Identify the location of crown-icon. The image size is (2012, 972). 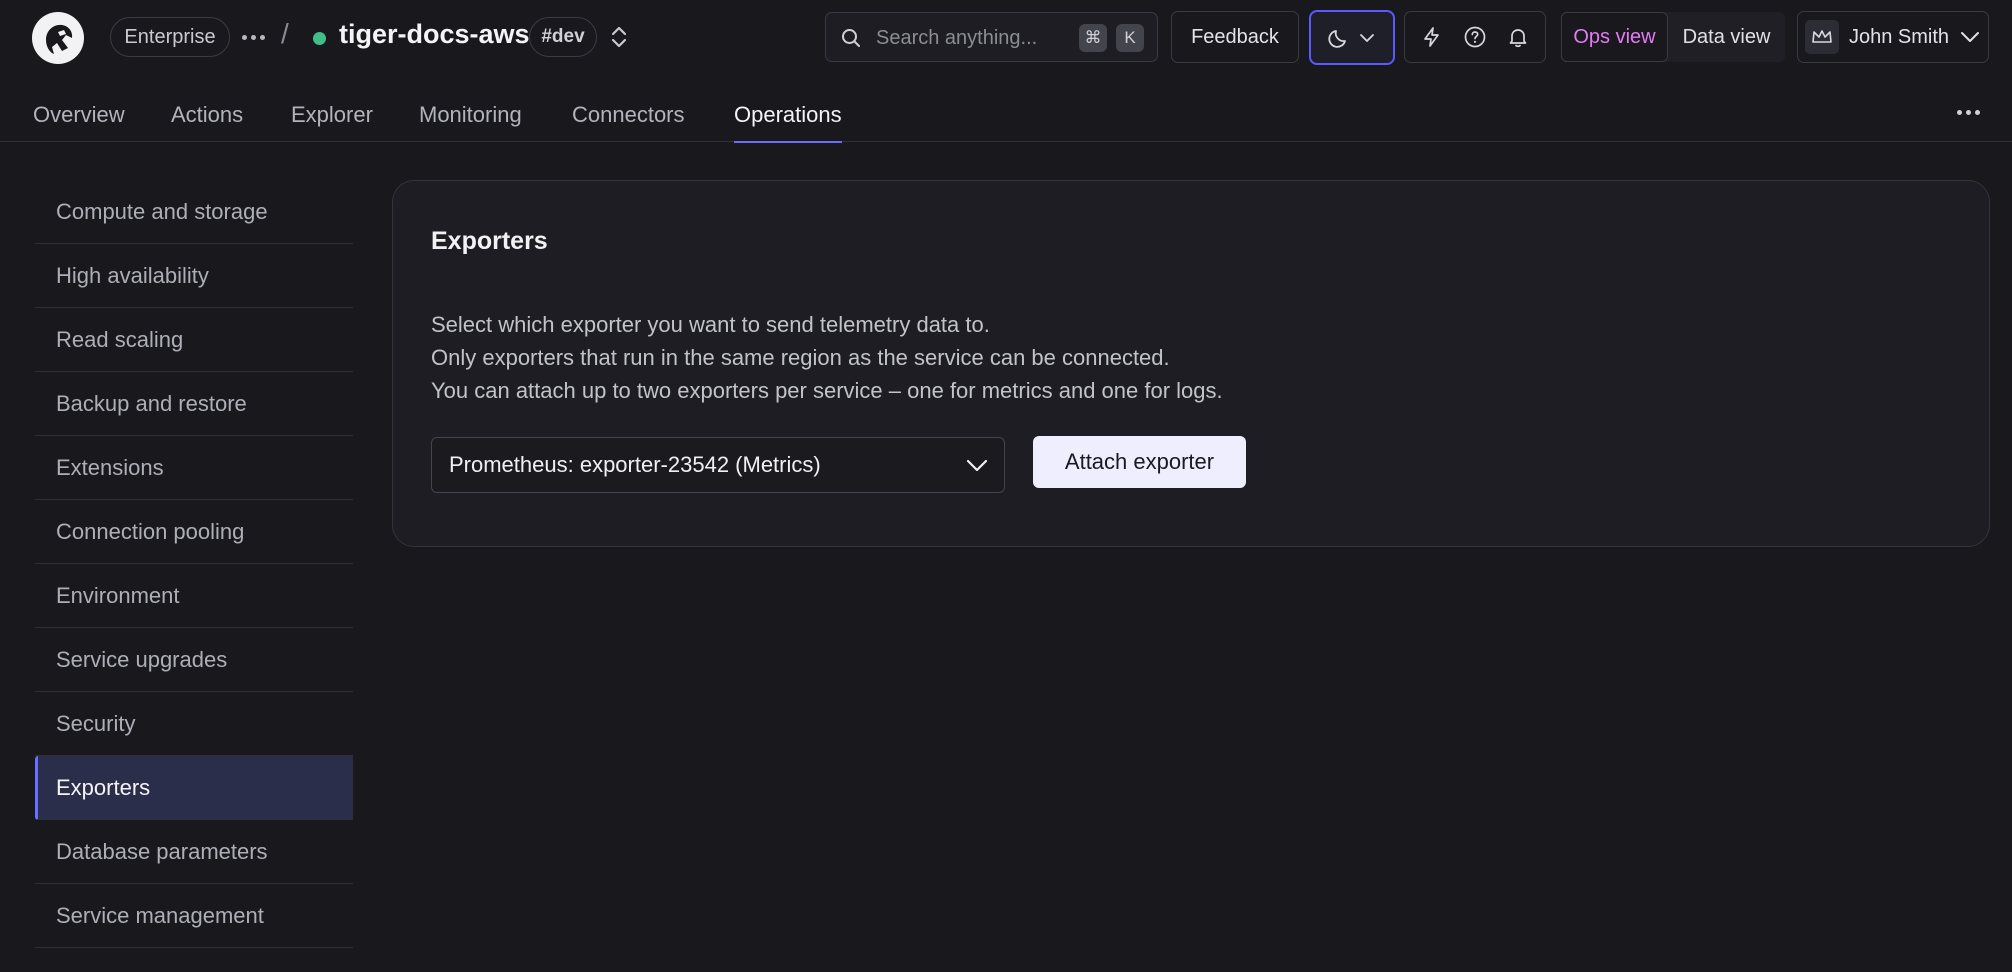
(1821, 37).